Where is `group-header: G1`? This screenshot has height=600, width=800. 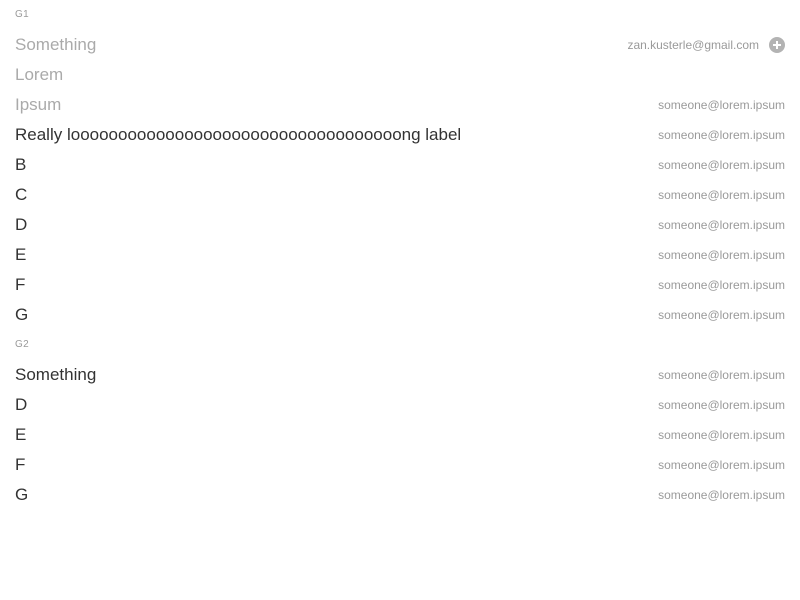 group-header: G1 is located at coordinates (22, 14).